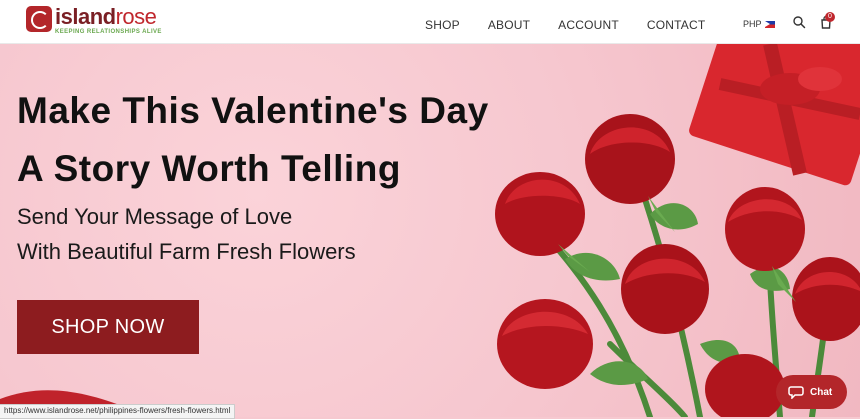  I want to click on main-menu: SHOP ABOUT ACCOUNT CONTACT, so click(579, 25).